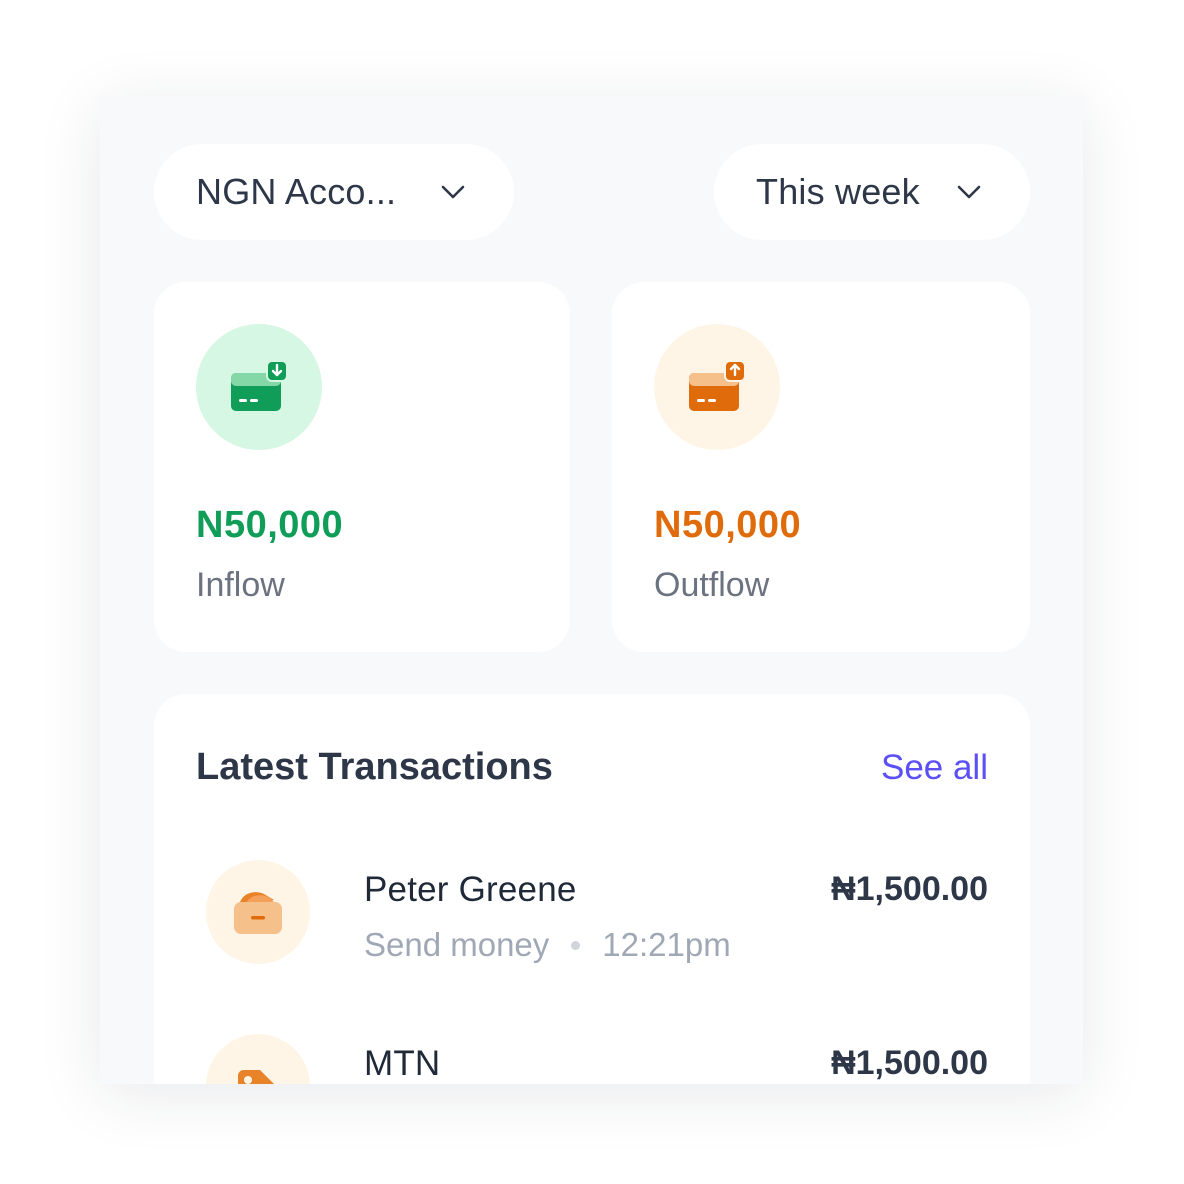 Image resolution: width=1184 pixels, height=1184 pixels. Describe the element at coordinates (821, 467) in the screenshot. I see `outflow-card: N50,000 Outflow` at that location.